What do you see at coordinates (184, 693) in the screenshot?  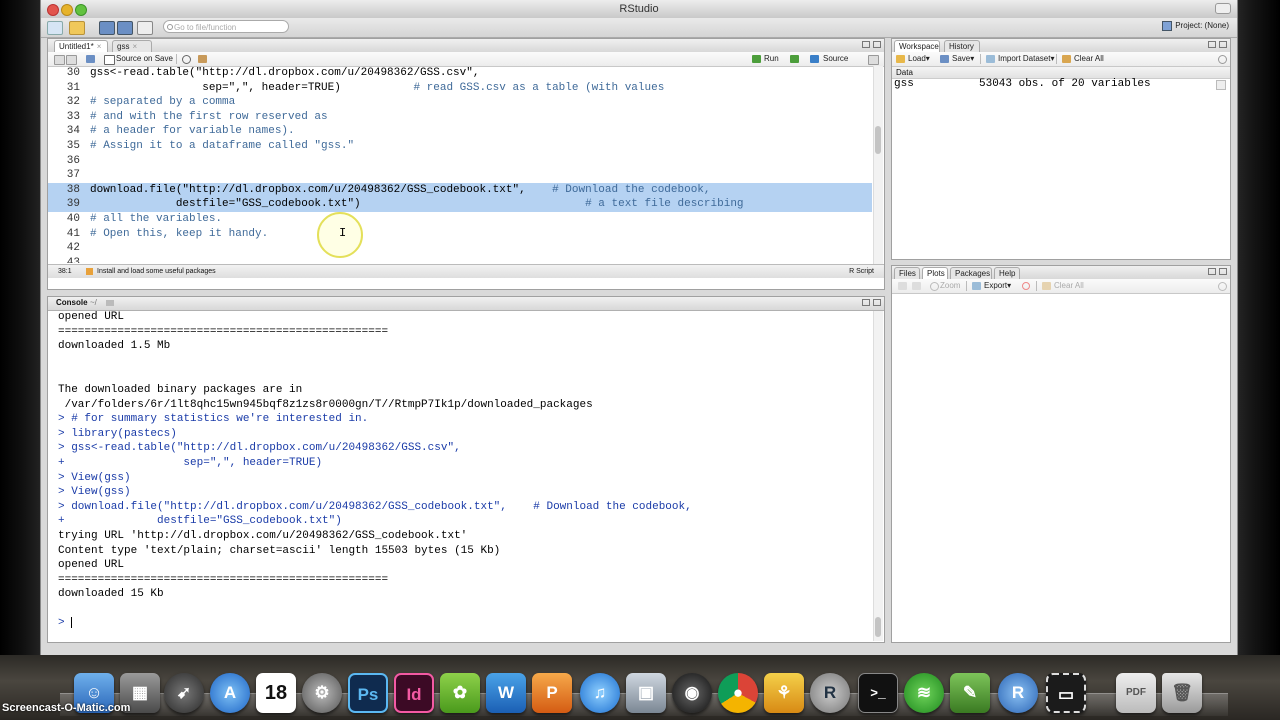 I see `launchpad-icon: ➹` at bounding box center [184, 693].